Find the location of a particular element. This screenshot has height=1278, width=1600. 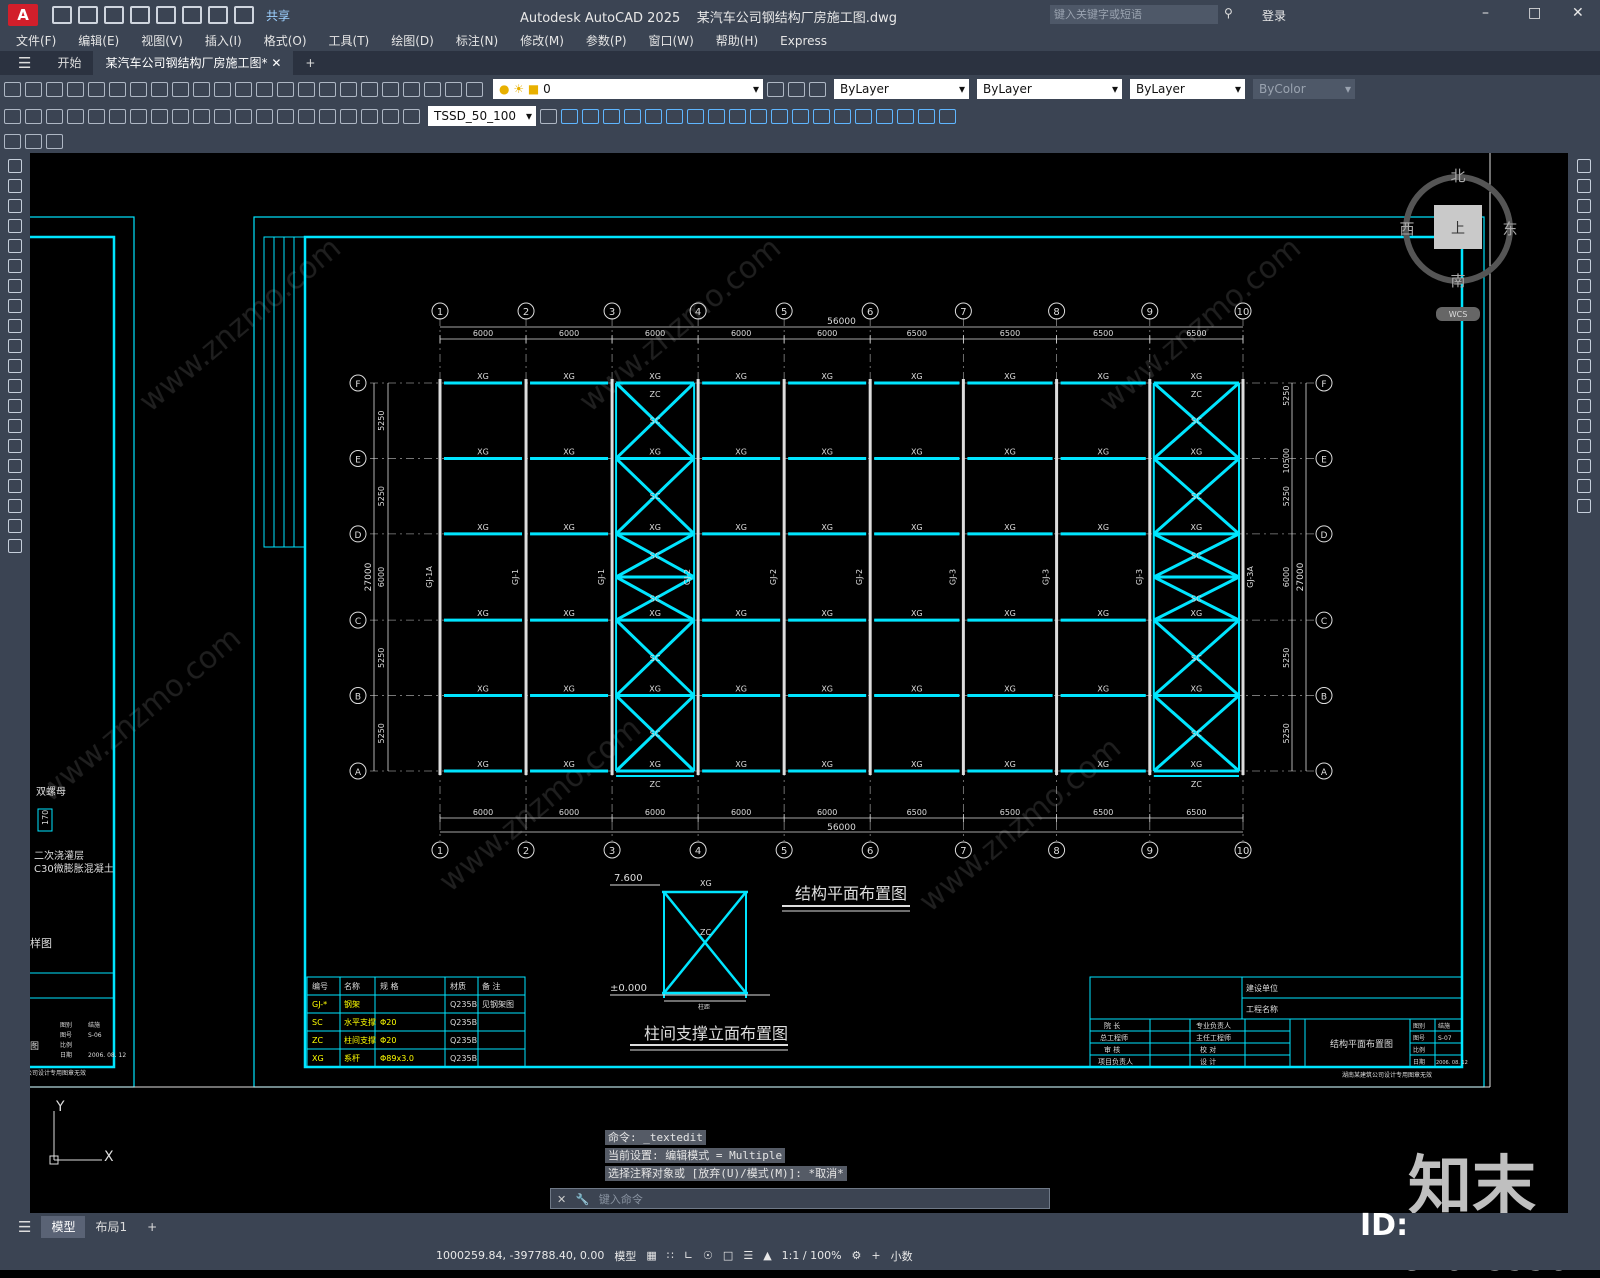

viewport-scale: 1:1 / 100% is located at coordinates (812, 1255).